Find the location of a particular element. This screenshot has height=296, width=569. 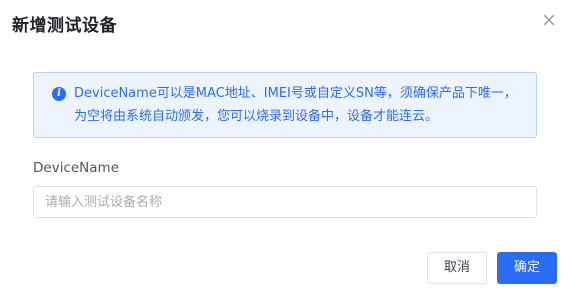

close-button is located at coordinates (549, 20).